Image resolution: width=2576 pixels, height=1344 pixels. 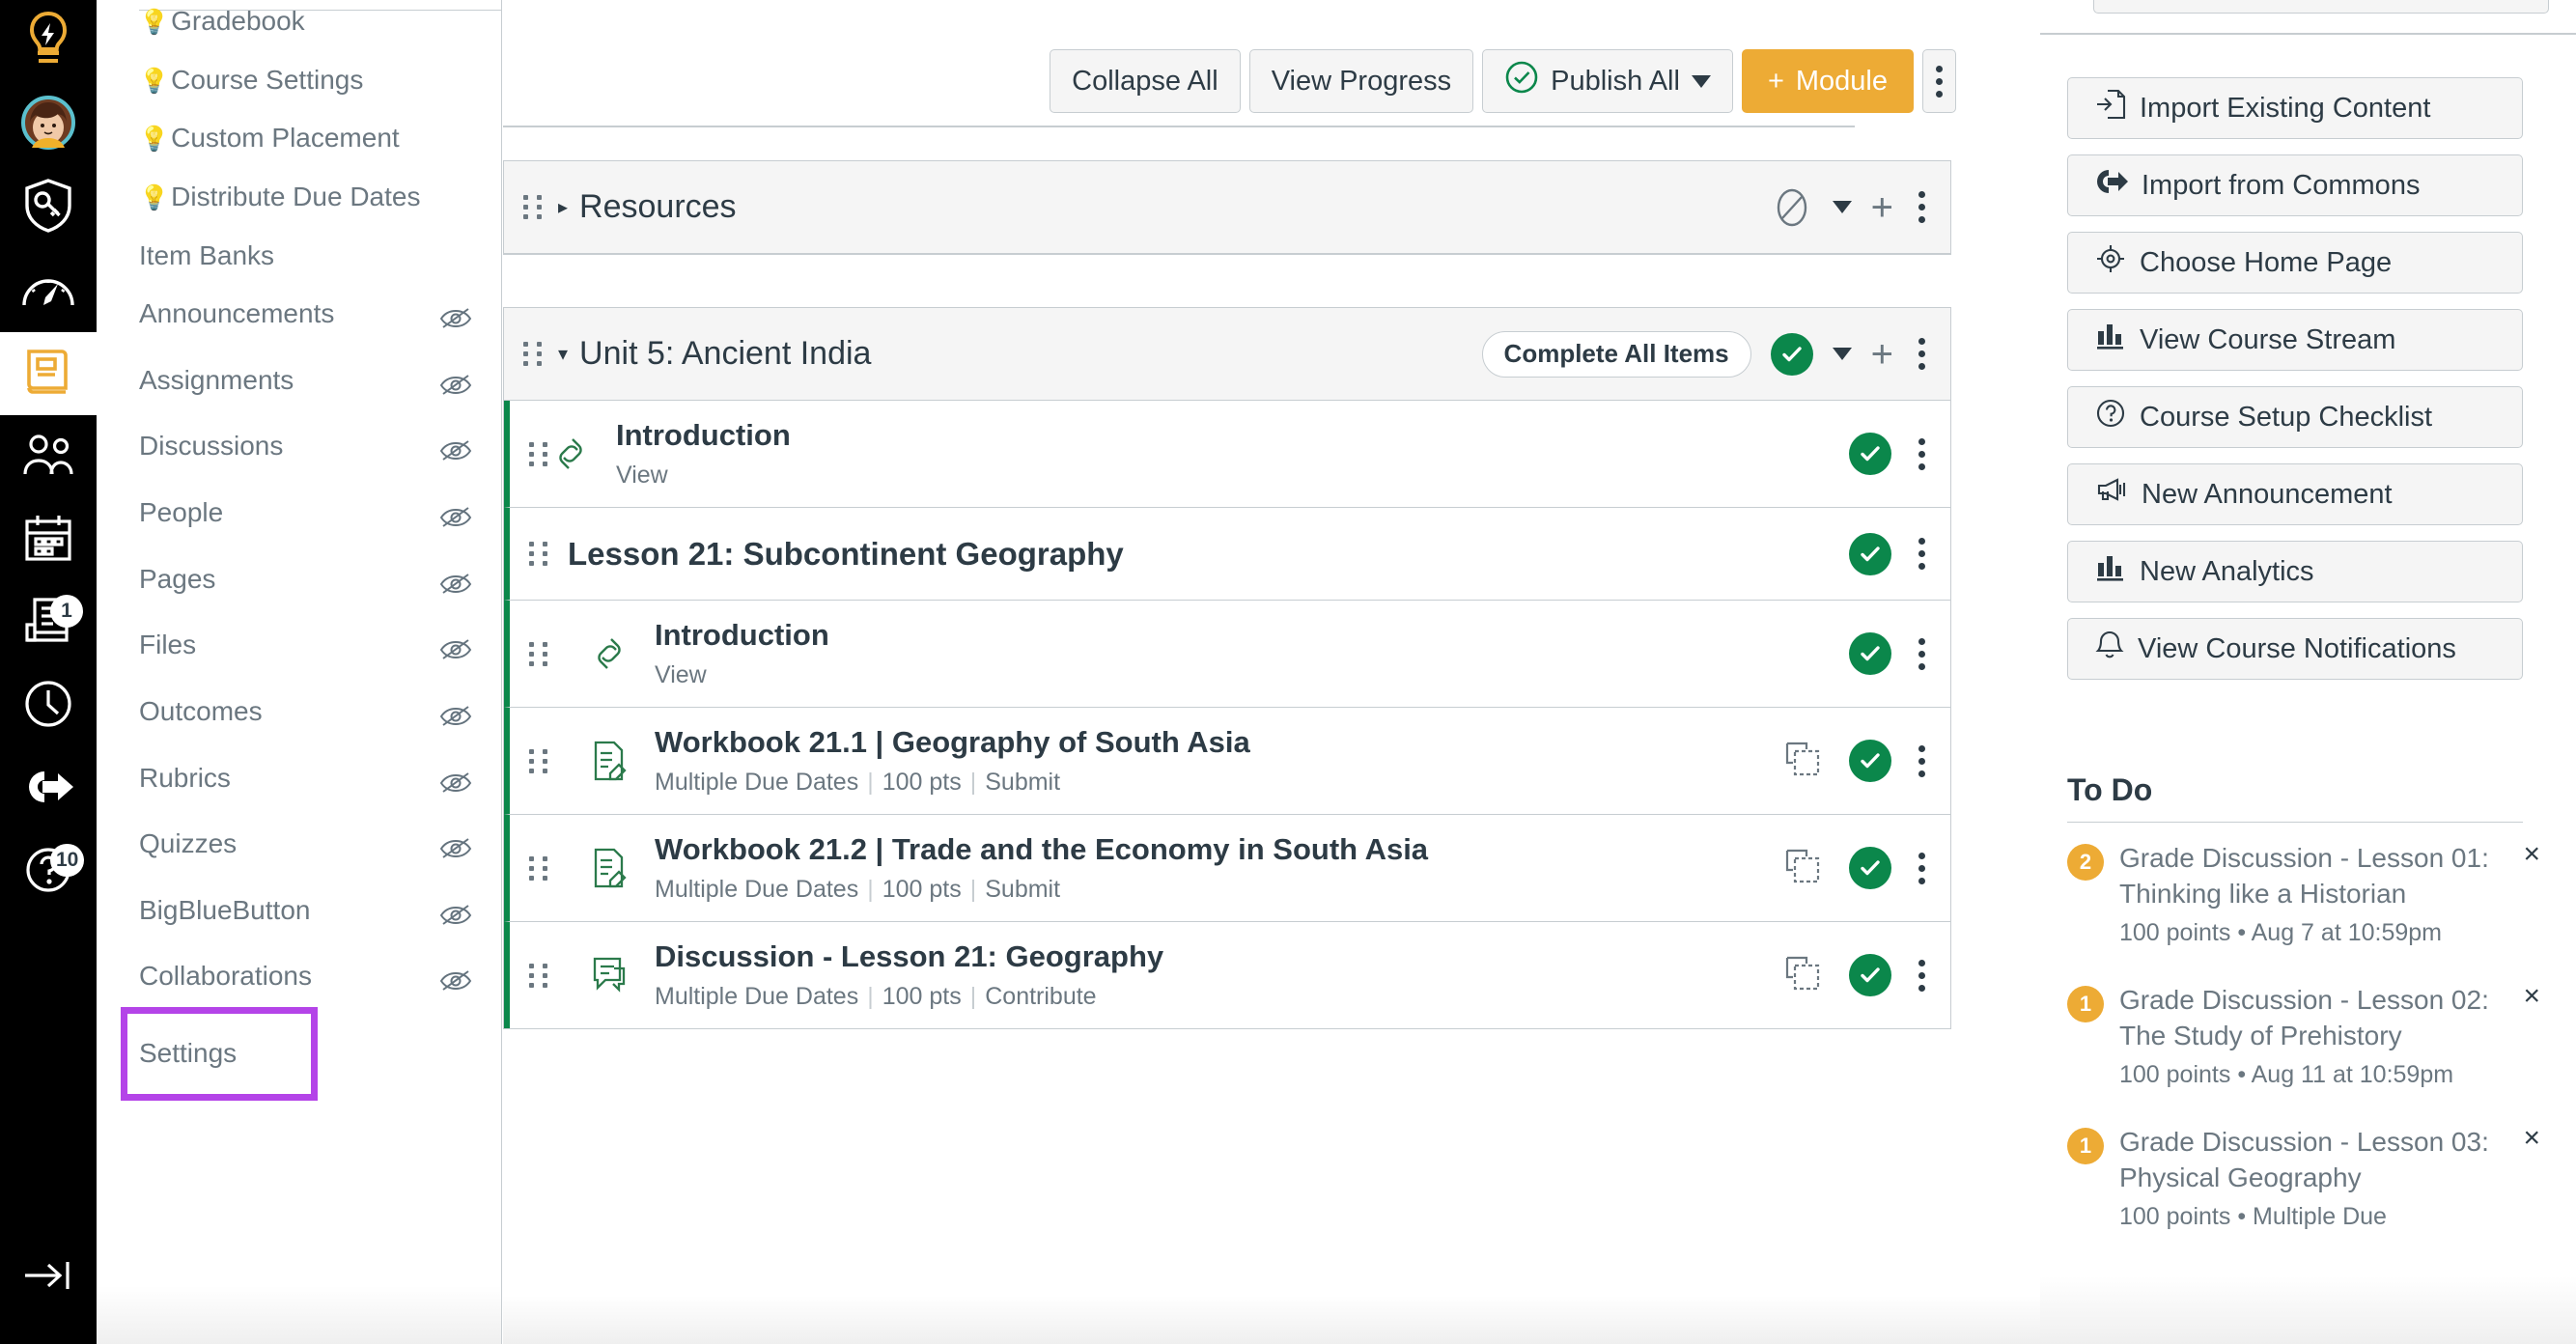 I want to click on chevron-right-icon: ▸, so click(x=563, y=207).